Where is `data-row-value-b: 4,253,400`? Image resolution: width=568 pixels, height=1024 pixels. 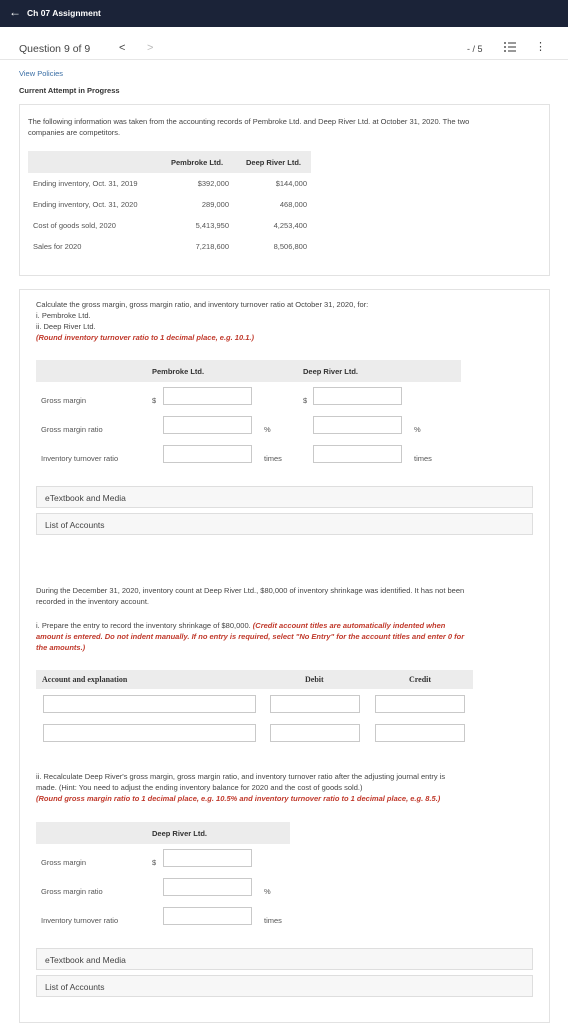 data-row-value-b: 4,253,400 is located at coordinates (290, 225).